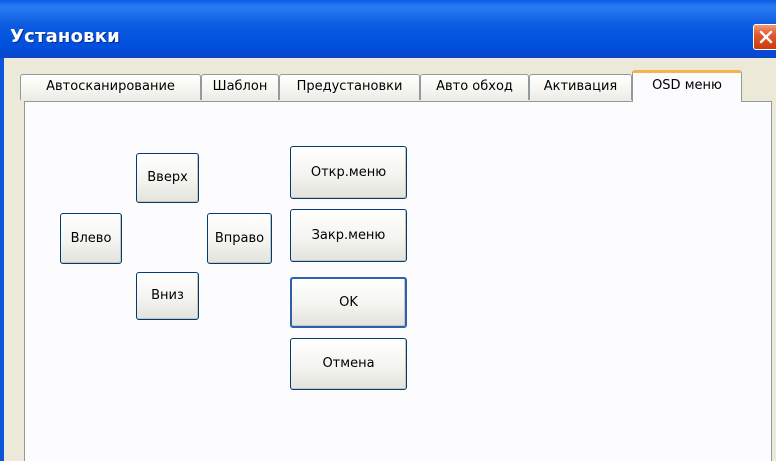 This screenshot has height=461, width=776. Describe the element at coordinates (349, 87) in the screenshot. I see `tab-presets: Предустановки` at that location.